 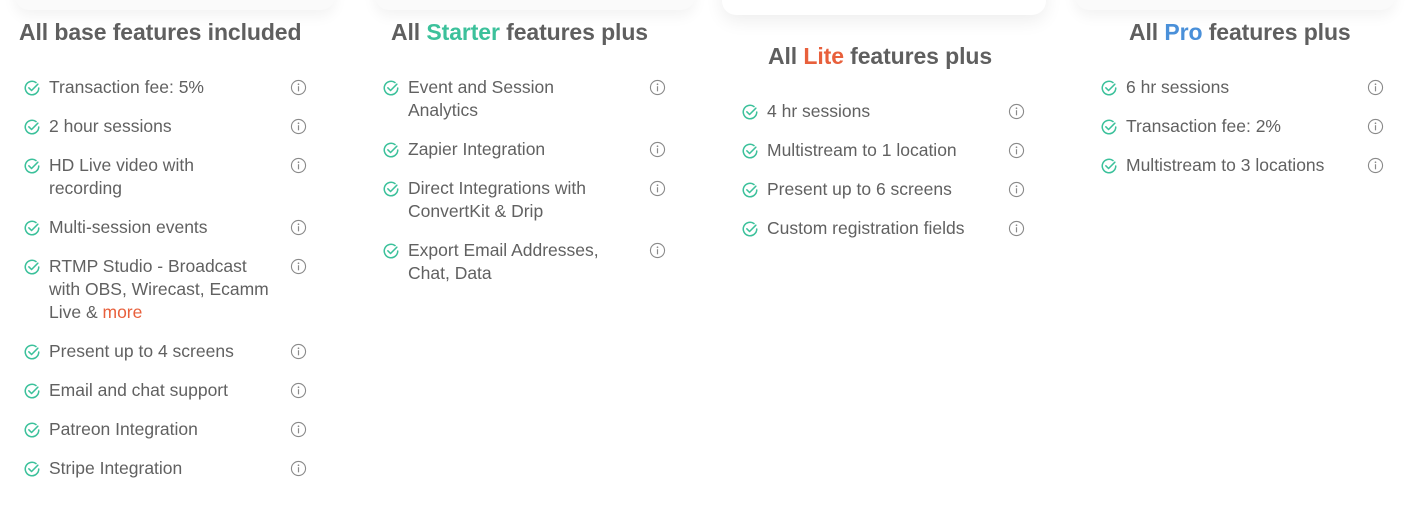 What do you see at coordinates (1178, 87) in the screenshot?
I see `feature-text: 6 hr sessions` at bounding box center [1178, 87].